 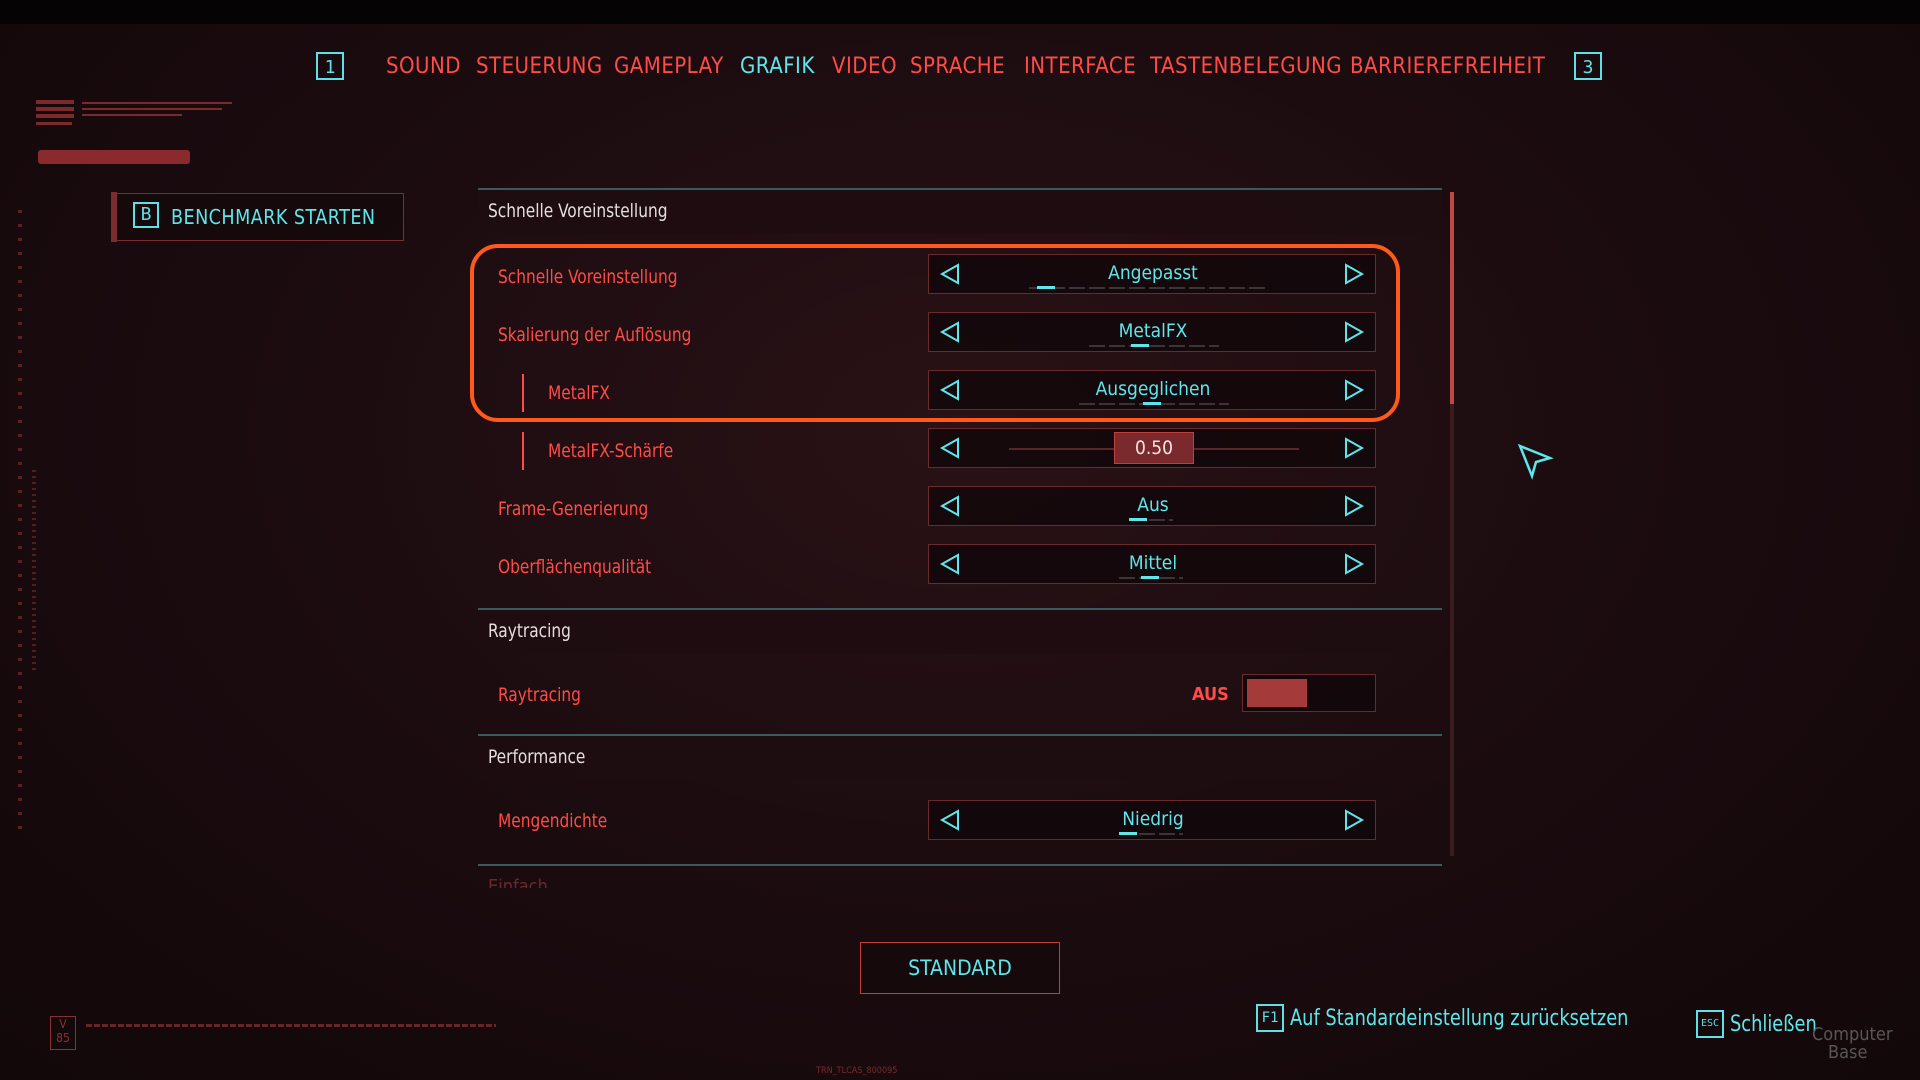 What do you see at coordinates (957, 66) in the screenshot?
I see `tab-sprache: SPRACHE` at bounding box center [957, 66].